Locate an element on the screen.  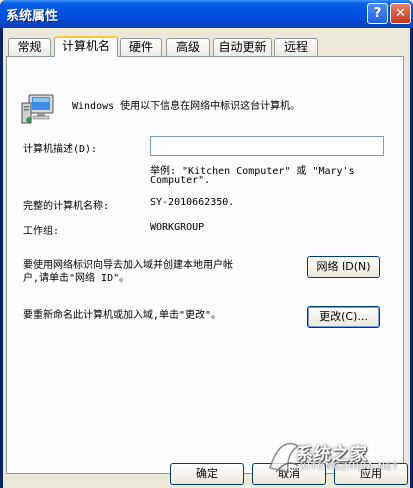
network-id-button: 网络 ID(N) is located at coordinates (343, 267).